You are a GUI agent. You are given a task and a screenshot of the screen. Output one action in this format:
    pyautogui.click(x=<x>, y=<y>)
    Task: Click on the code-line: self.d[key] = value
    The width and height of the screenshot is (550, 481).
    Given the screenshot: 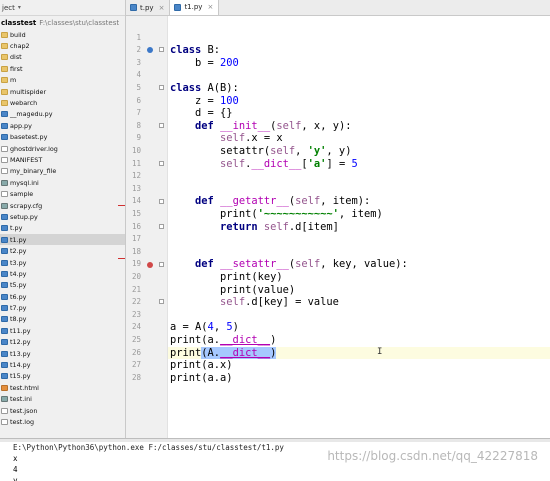 What is the action you would take?
    pyautogui.click(x=359, y=302)
    